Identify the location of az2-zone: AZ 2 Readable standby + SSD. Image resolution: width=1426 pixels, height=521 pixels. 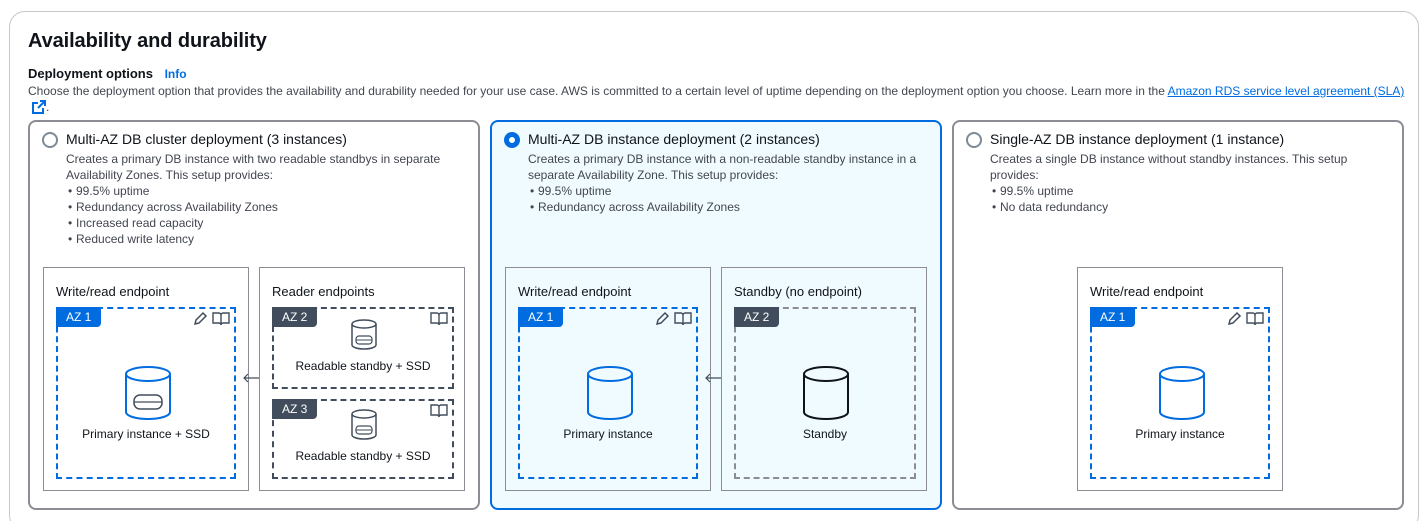
(363, 348).